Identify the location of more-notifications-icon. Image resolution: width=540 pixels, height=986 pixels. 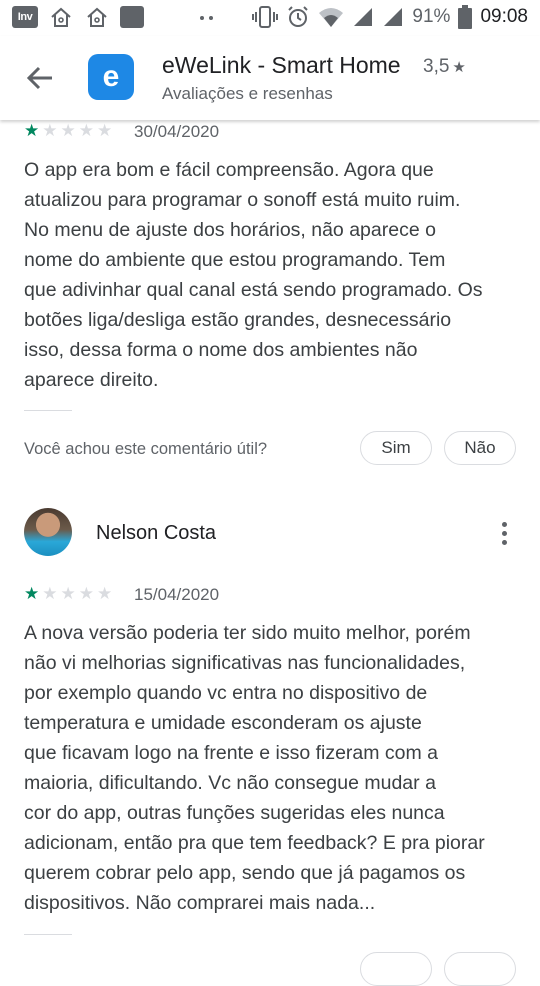
(206, 18).